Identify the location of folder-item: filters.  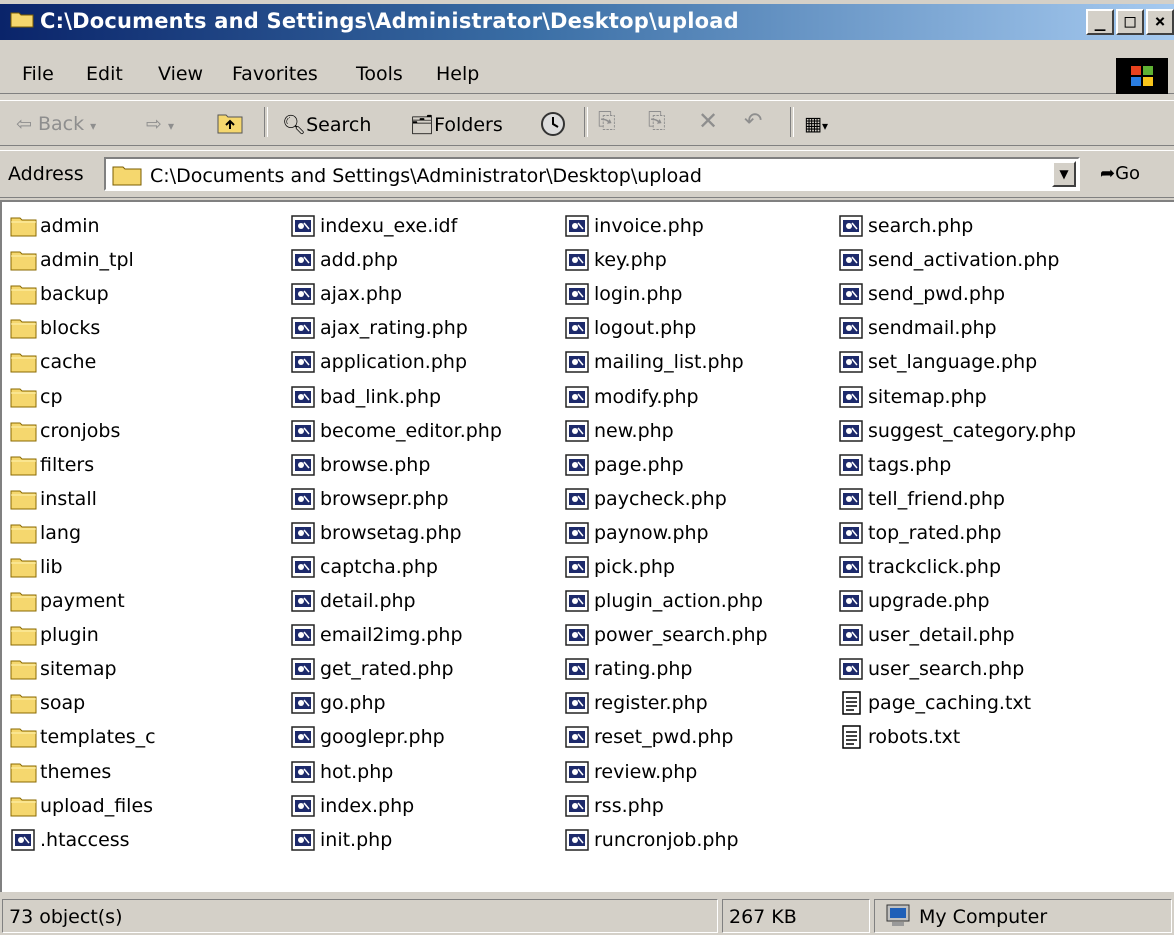
(83, 465).